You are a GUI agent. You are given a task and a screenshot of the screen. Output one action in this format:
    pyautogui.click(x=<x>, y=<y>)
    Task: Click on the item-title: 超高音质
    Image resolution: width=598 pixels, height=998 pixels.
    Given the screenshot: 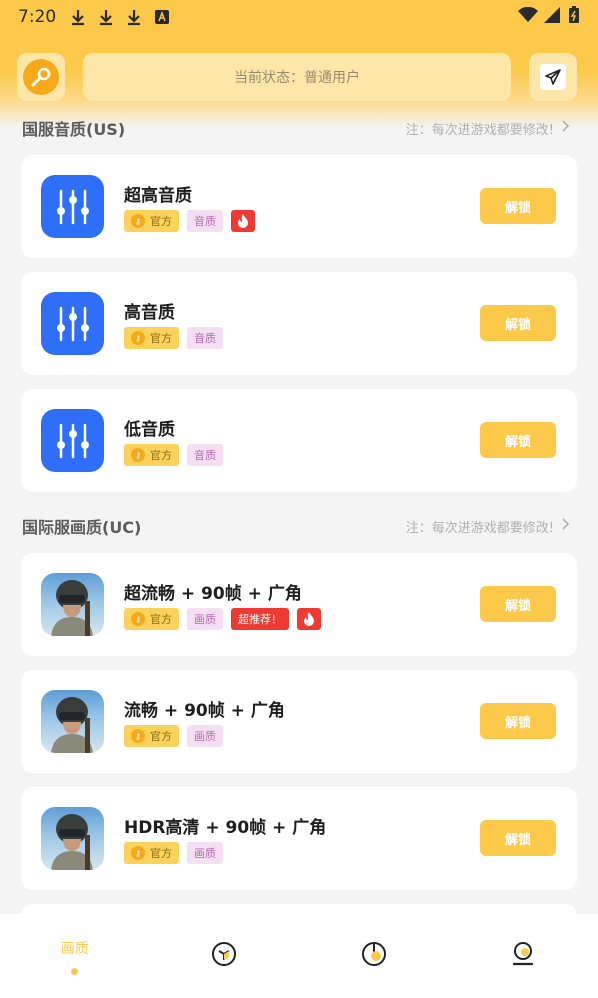 What is the action you would take?
    pyautogui.click(x=158, y=196)
    